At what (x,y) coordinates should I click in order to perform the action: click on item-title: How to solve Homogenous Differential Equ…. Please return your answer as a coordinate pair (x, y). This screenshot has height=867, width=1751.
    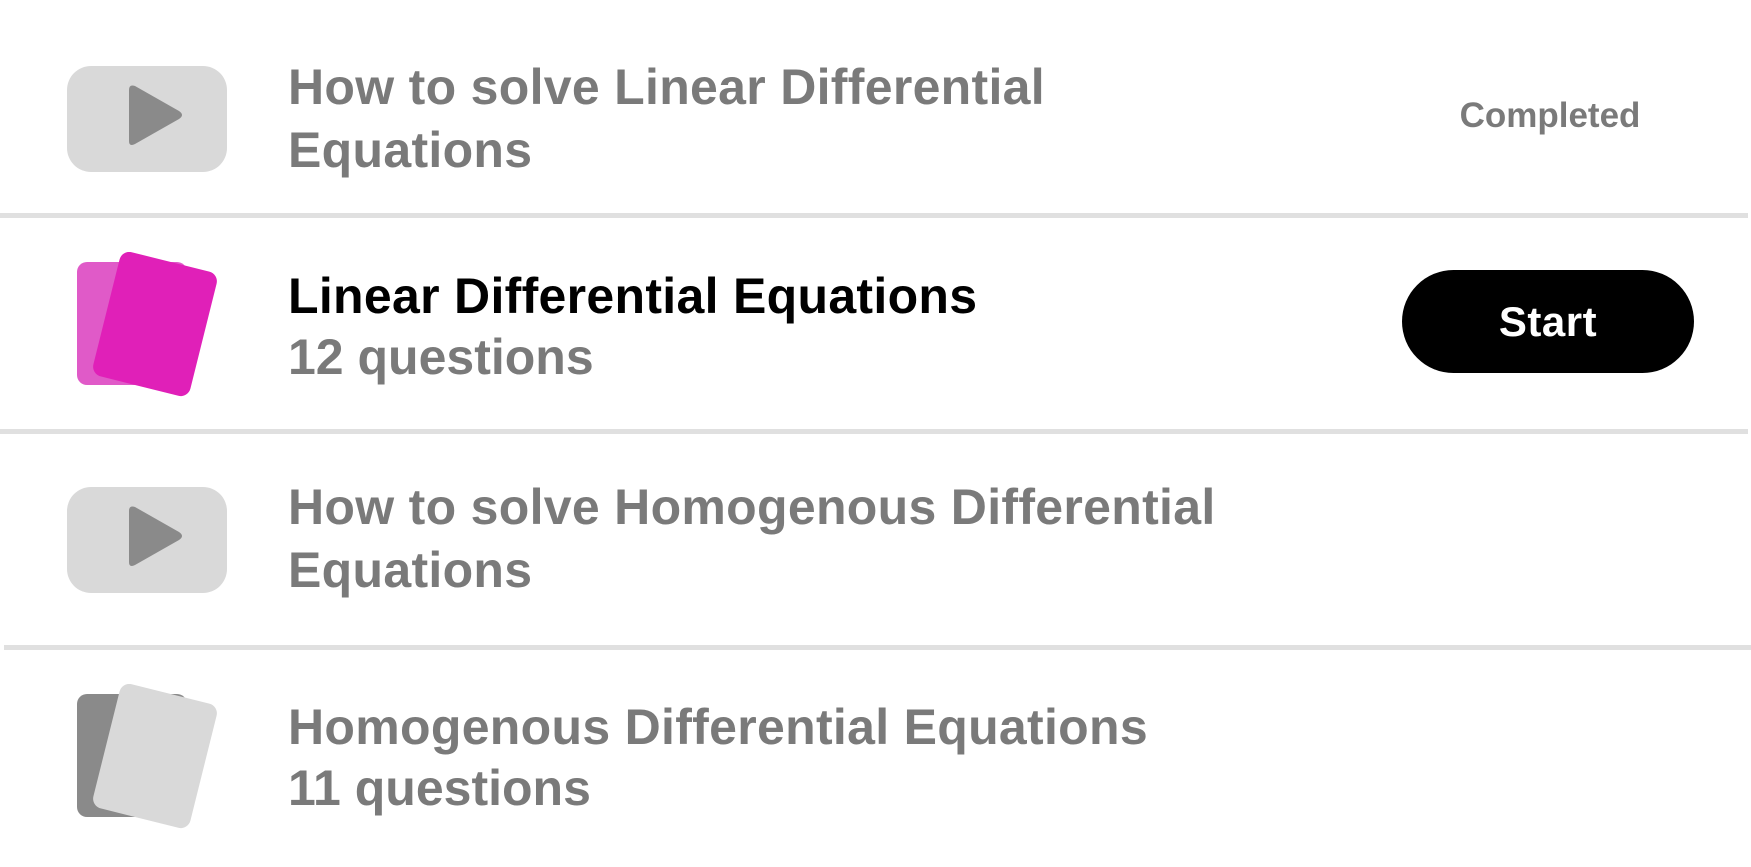
    Looking at the image, I should click on (752, 539).